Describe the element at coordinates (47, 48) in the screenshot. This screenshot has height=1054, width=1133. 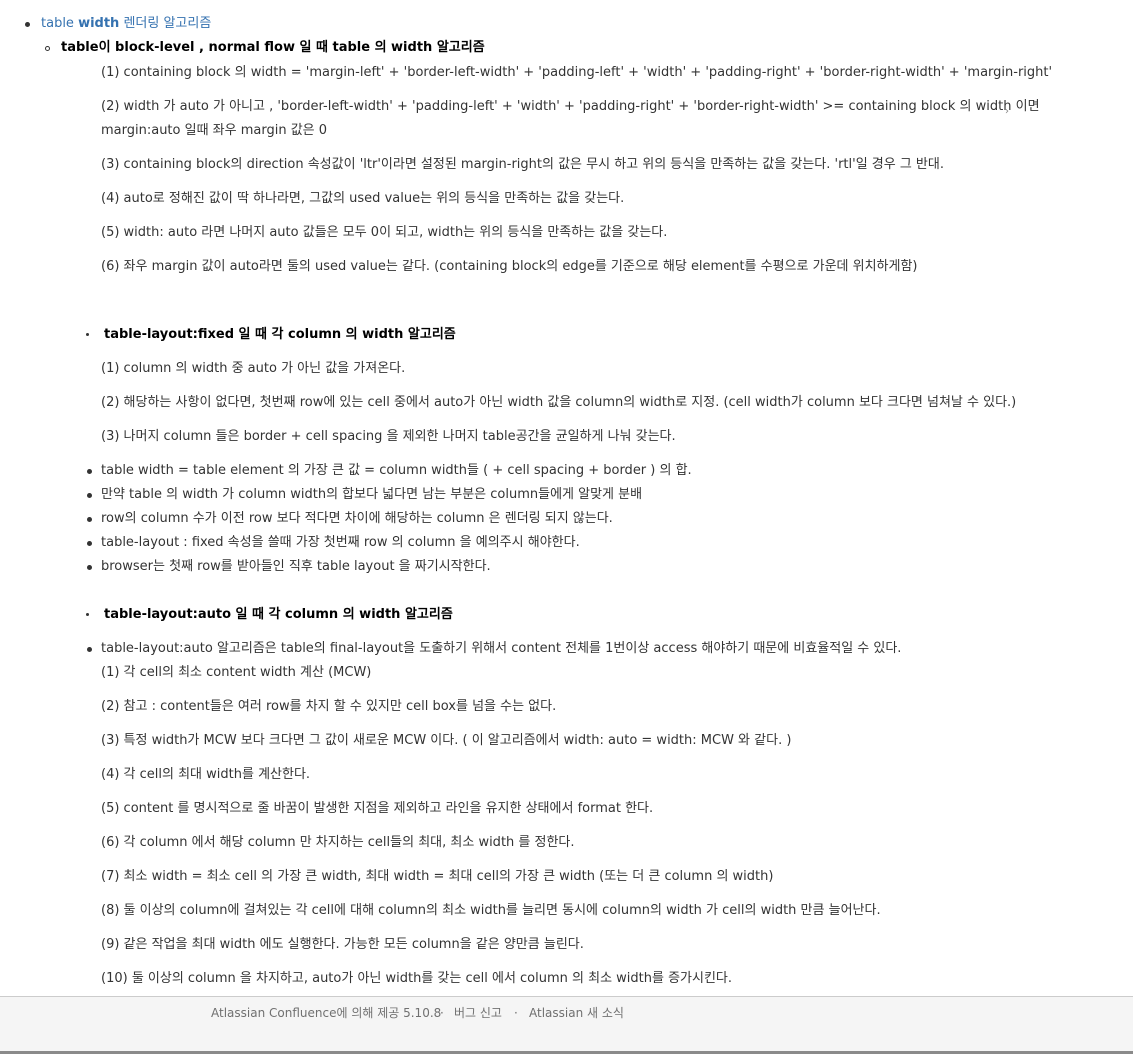
I see `bullet-circle` at that location.